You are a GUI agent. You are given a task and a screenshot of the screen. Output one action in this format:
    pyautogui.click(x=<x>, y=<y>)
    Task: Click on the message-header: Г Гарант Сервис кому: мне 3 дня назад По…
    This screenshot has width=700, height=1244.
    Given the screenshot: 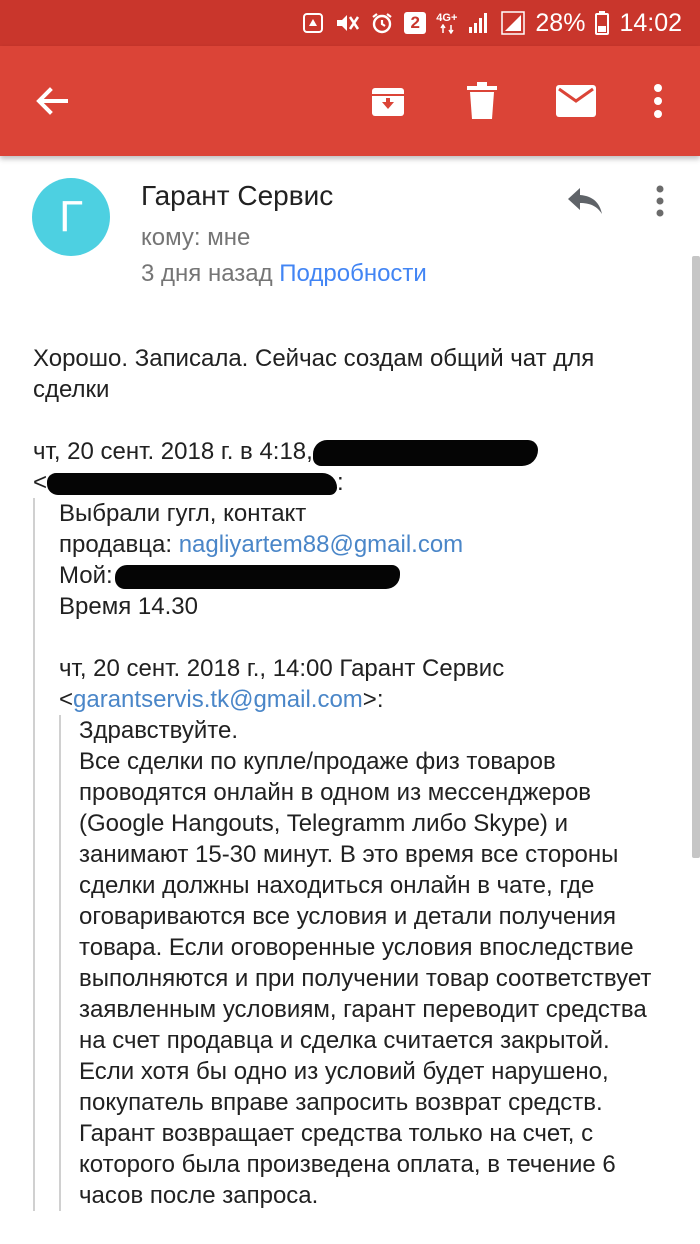 What is the action you would take?
    pyautogui.click(x=350, y=231)
    